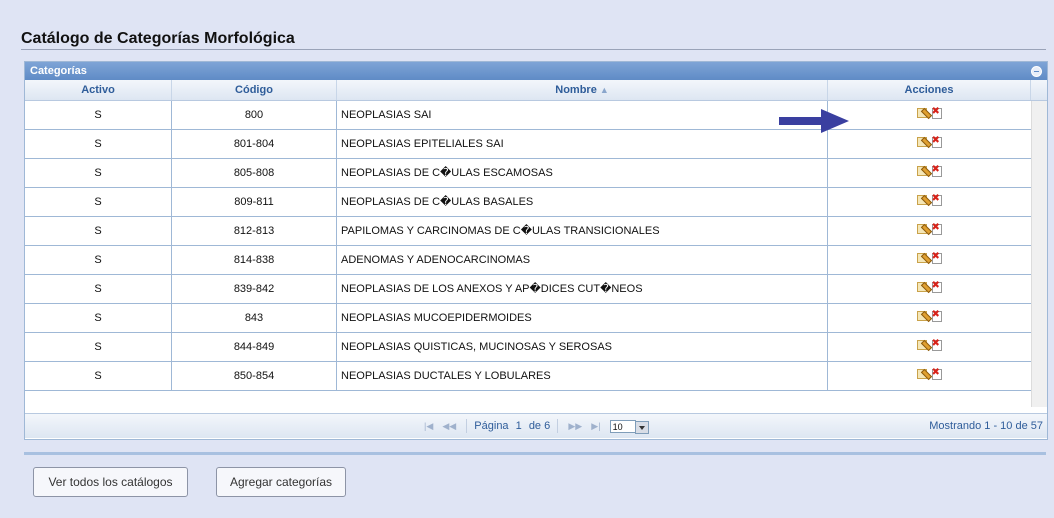  Describe the element at coordinates (629, 426) in the screenshot. I see `rows-per-page-select: 10` at that location.